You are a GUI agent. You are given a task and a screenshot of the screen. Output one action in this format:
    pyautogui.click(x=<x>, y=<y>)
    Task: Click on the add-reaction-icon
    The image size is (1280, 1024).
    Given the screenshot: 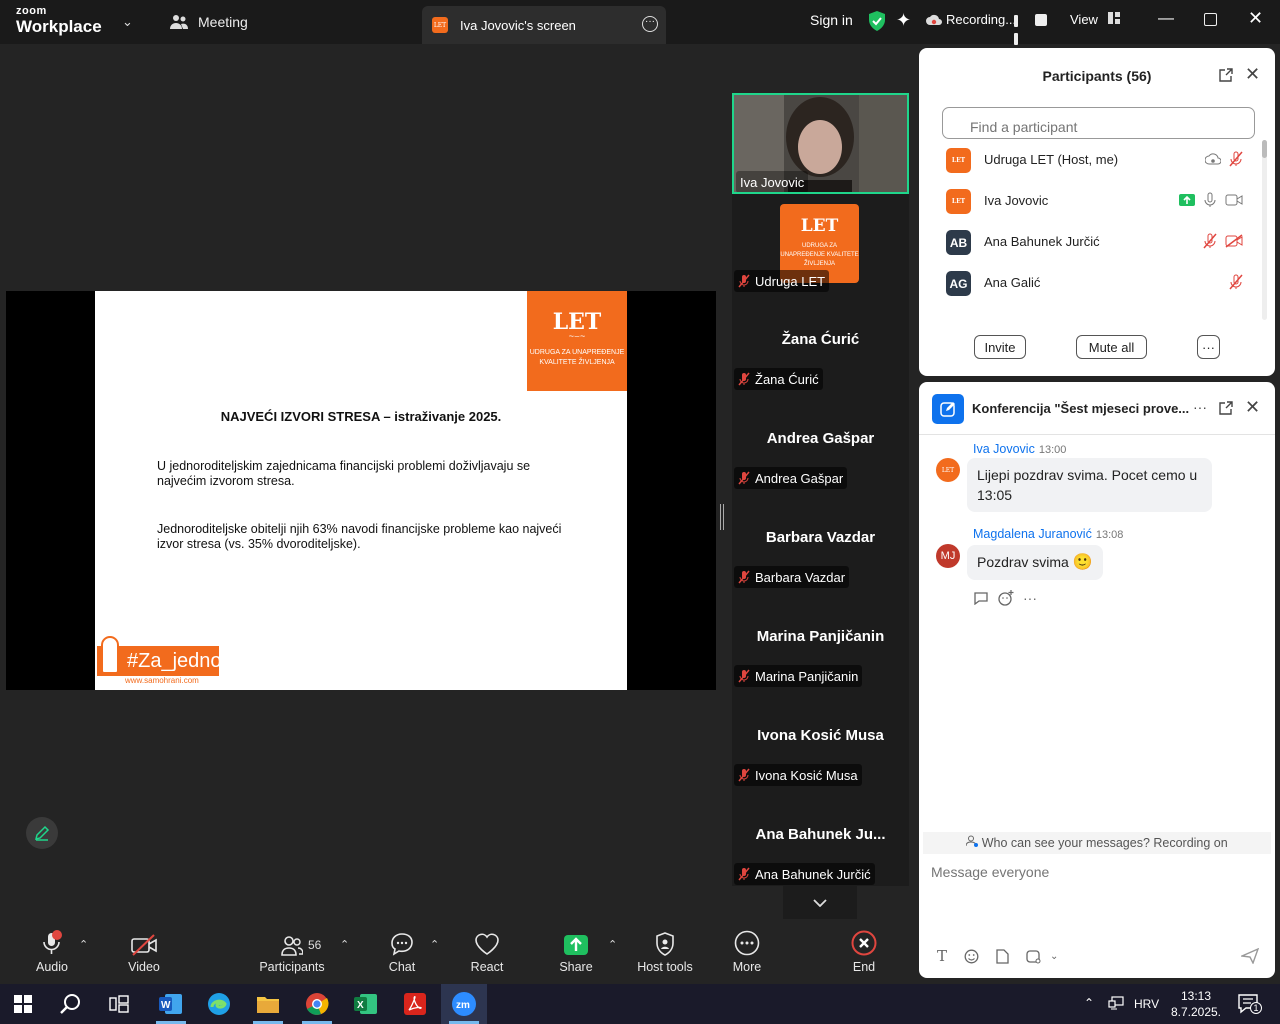 What is the action you would take?
    pyautogui.click(x=1006, y=598)
    